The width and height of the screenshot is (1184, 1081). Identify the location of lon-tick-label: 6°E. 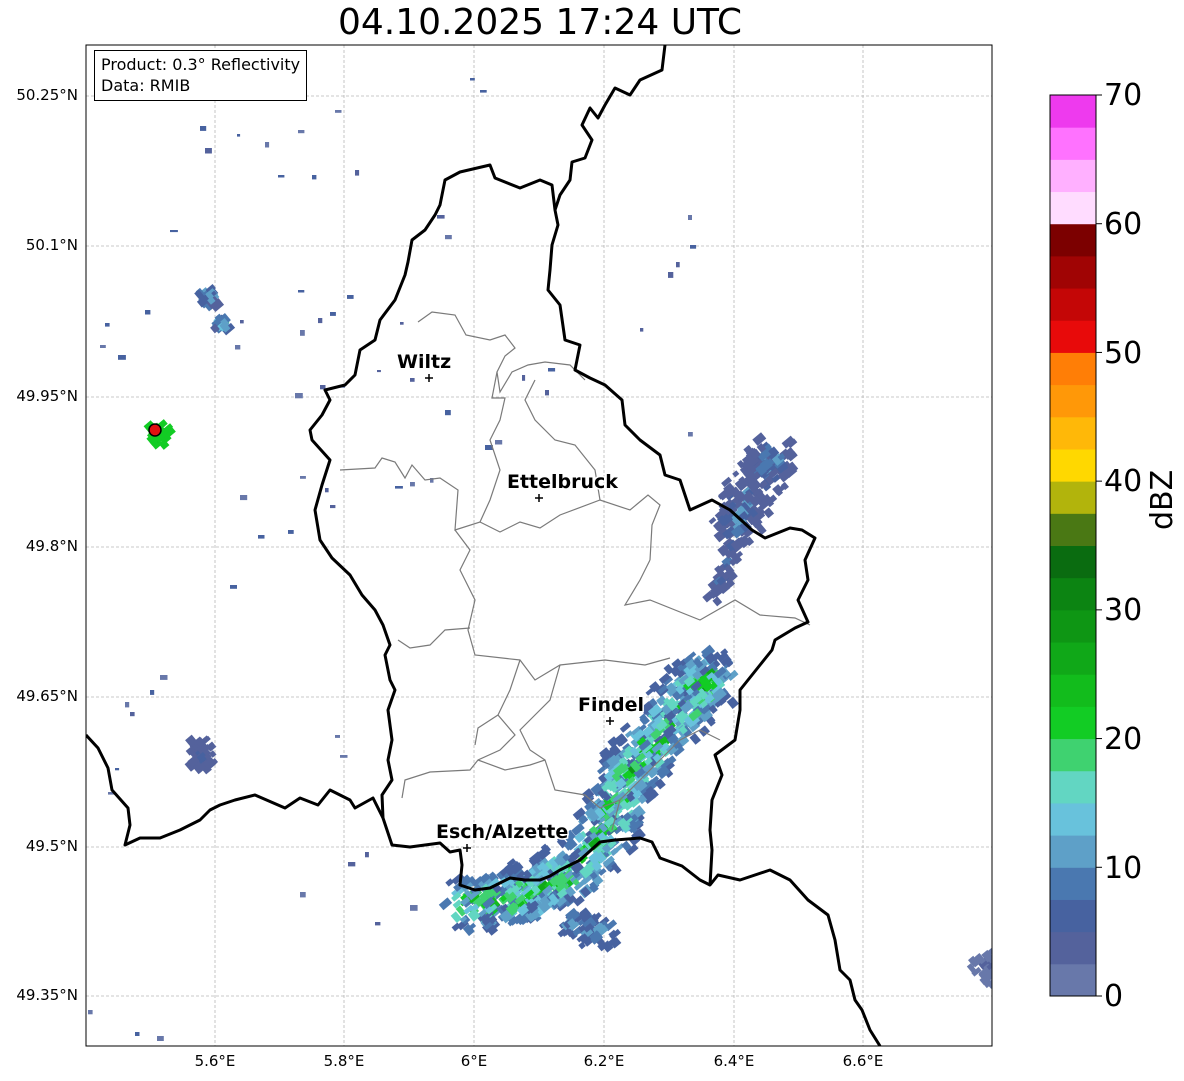
(474, 1061).